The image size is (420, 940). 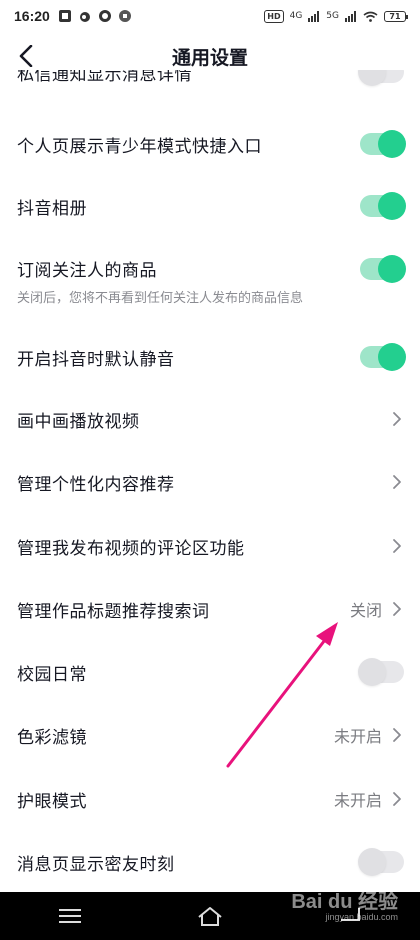 I want to click on menu-icon, so click(x=70, y=916).